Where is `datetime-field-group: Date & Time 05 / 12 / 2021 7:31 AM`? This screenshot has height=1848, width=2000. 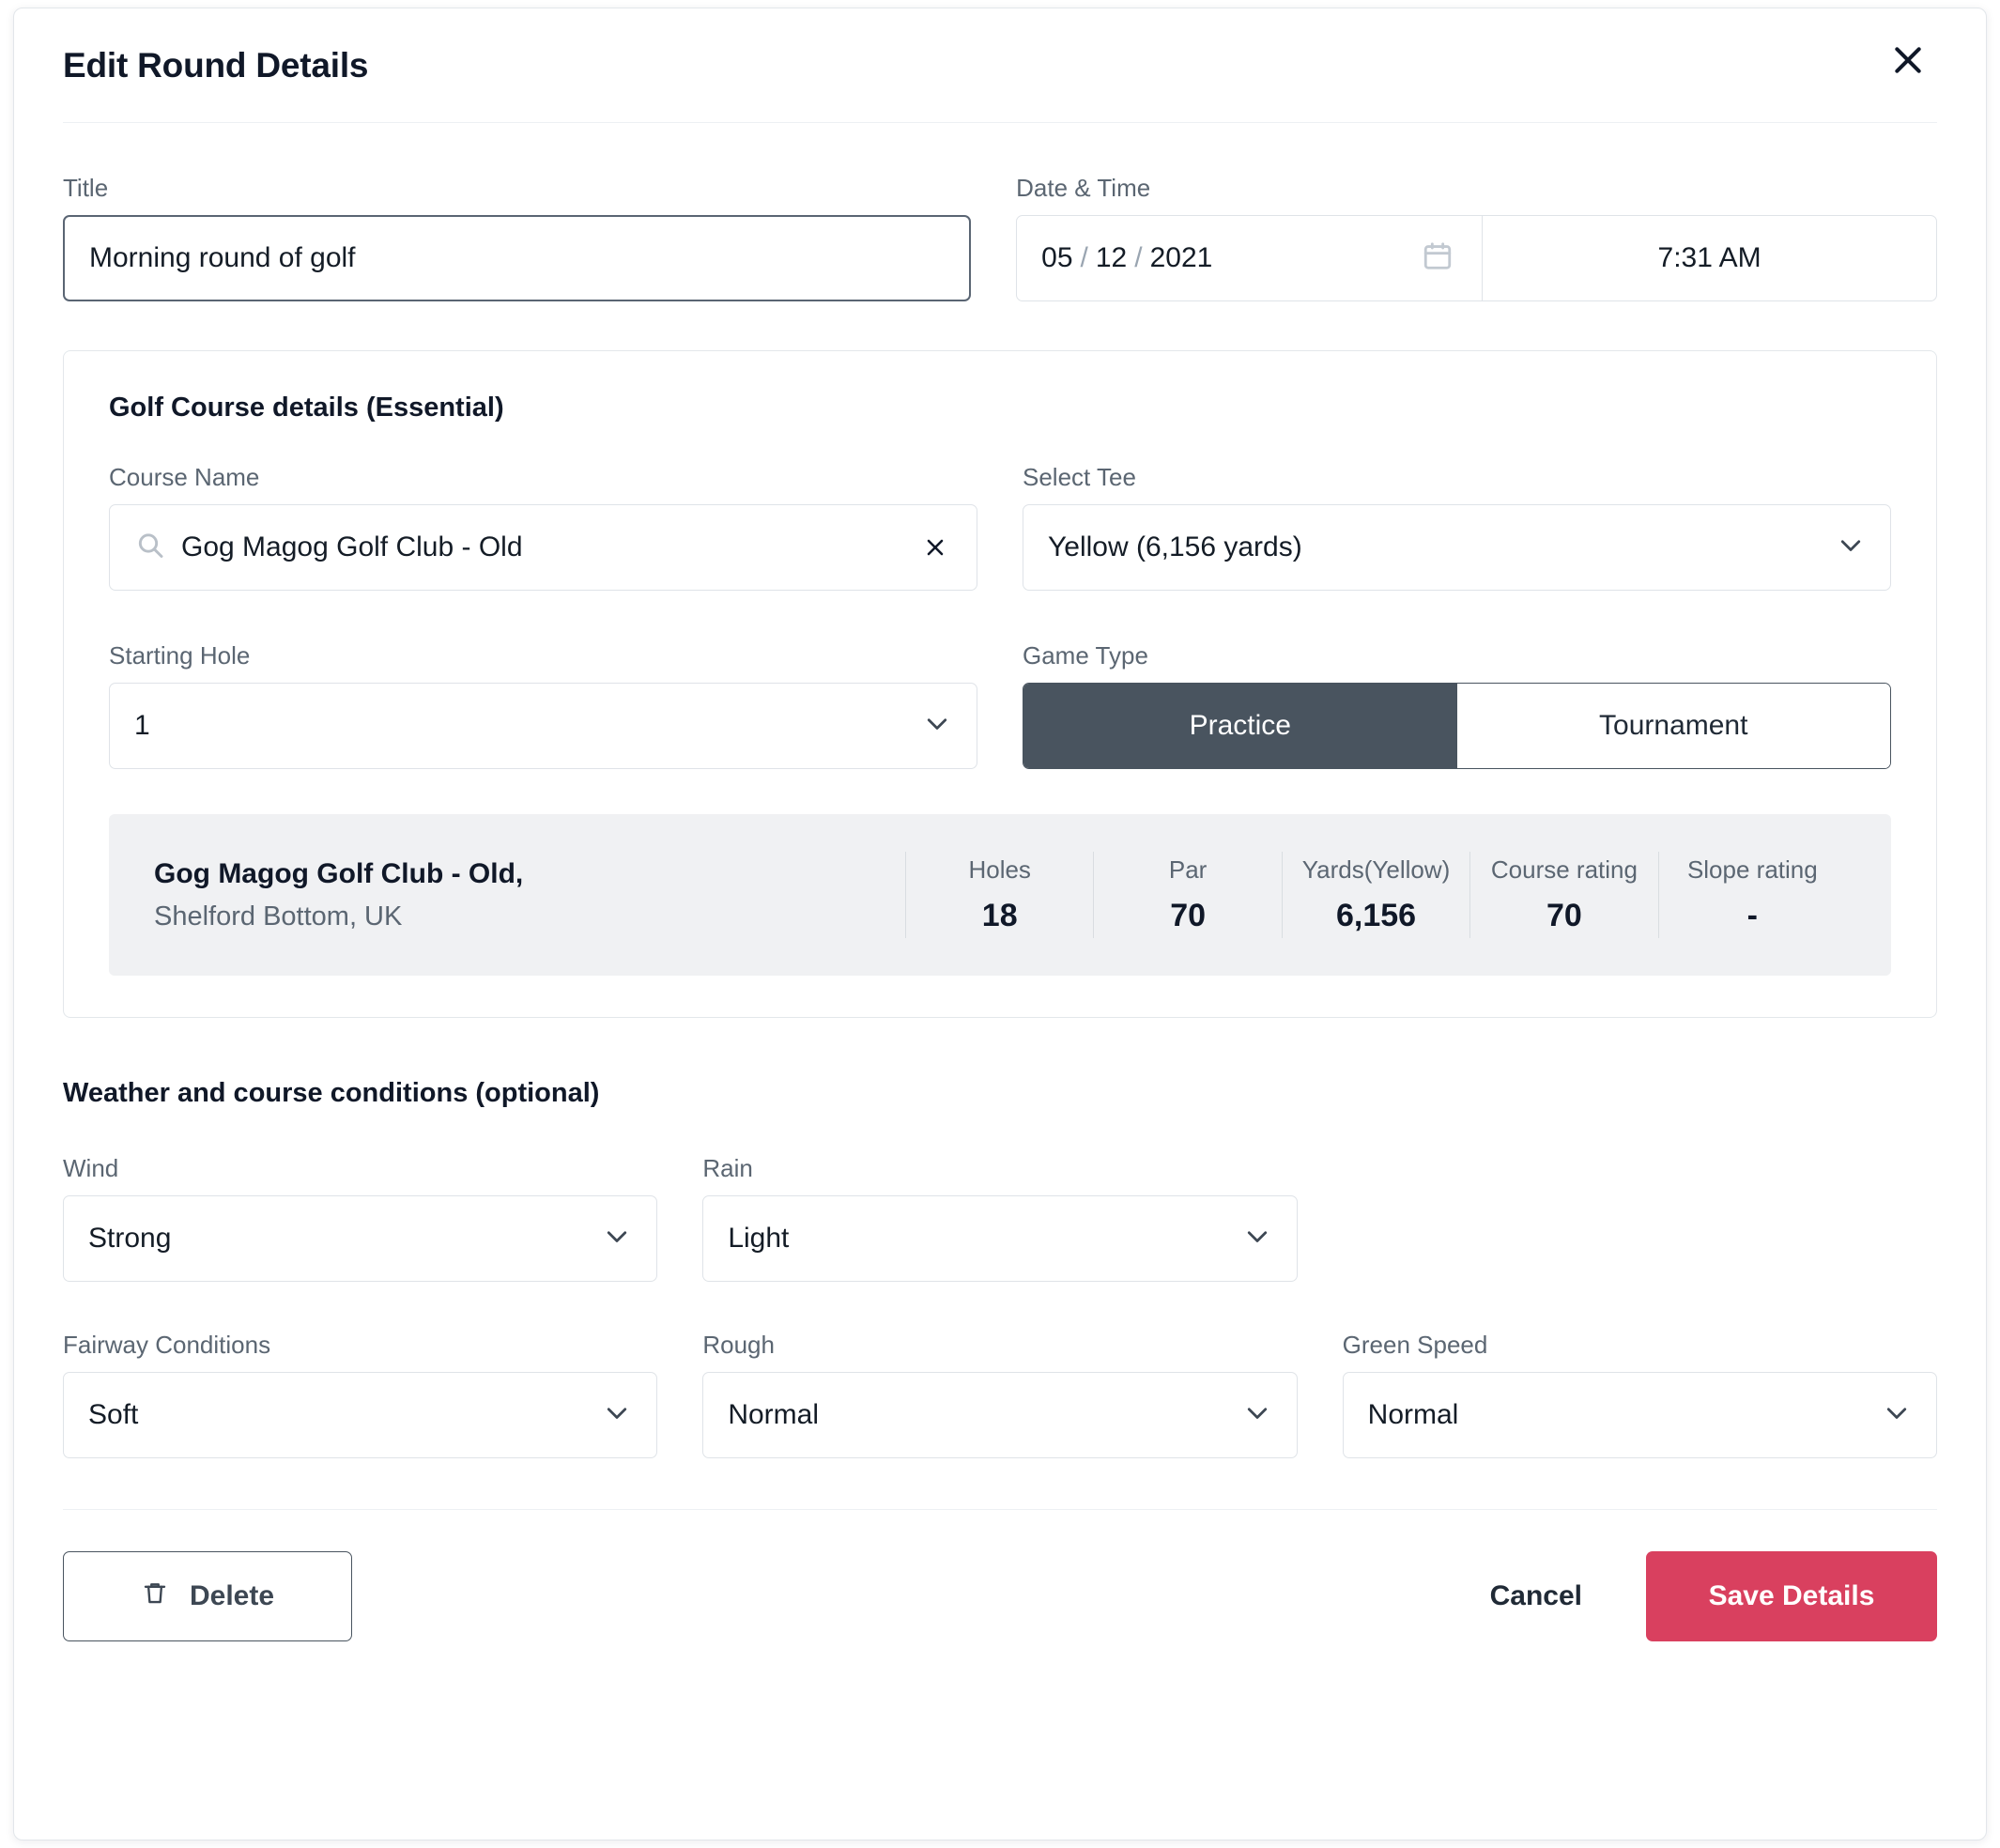 datetime-field-group: Date & Time 05 / 12 / 2021 7:31 AM is located at coordinates (1476, 238).